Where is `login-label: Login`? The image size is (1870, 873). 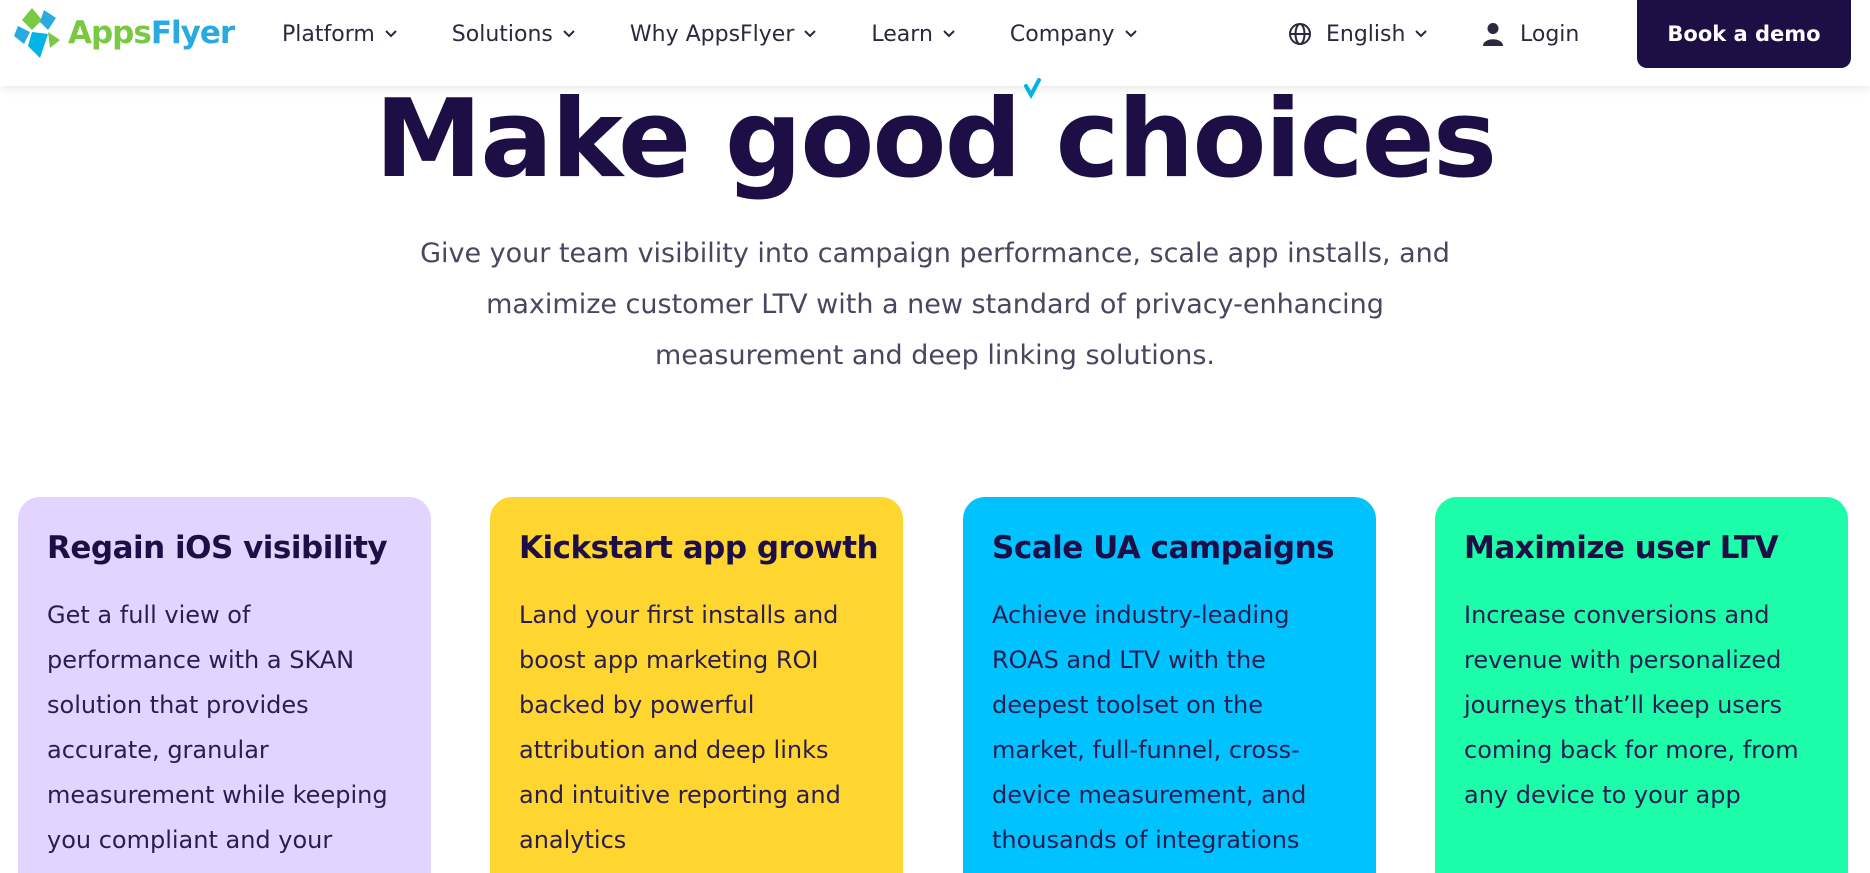 login-label: Login is located at coordinates (1550, 34).